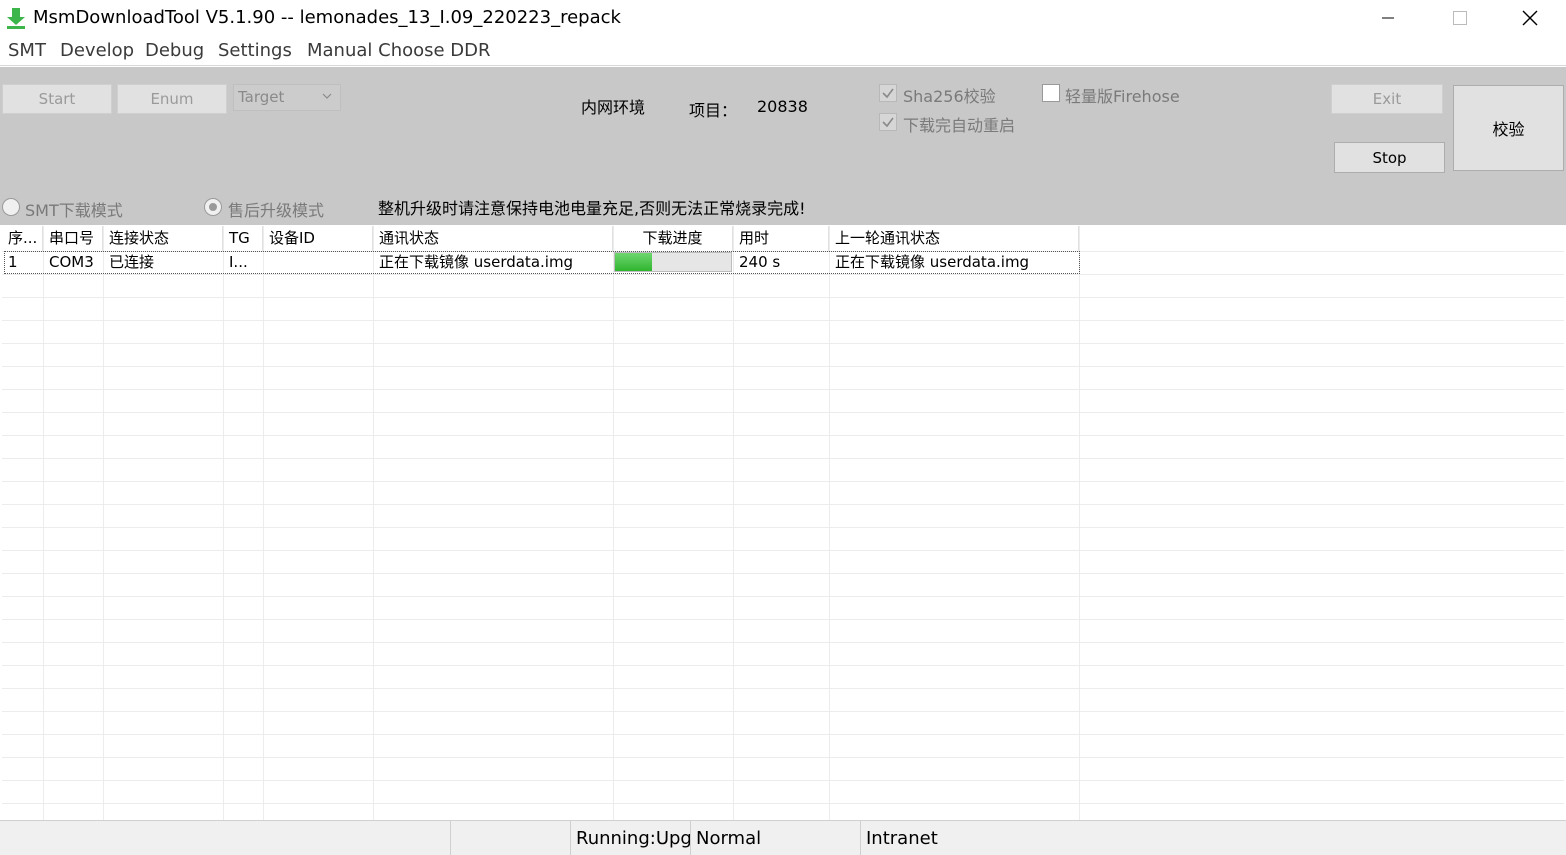 The width and height of the screenshot is (1566, 855). What do you see at coordinates (932, 262) in the screenshot?
I see `cell-last-comm-status: 正在下载镜像 userdata.img` at bounding box center [932, 262].